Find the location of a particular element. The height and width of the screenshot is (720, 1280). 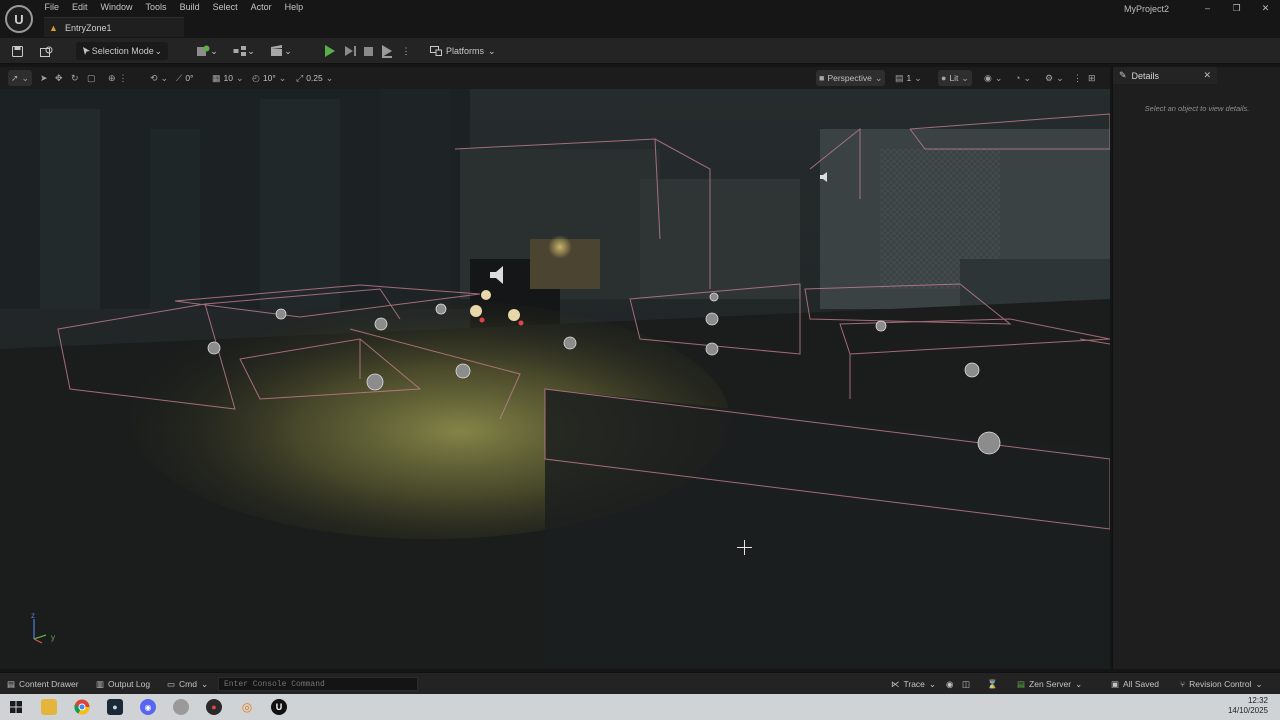

all-saved-button: ▣ All Saved is located at coordinates (1135, 684).